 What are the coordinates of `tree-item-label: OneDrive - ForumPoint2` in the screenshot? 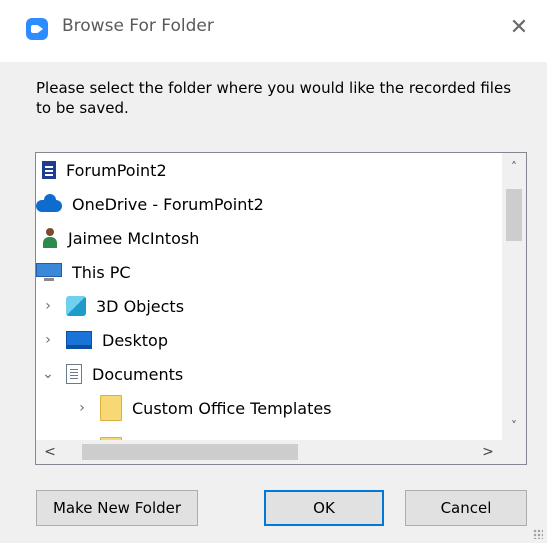 It's located at (168, 204).